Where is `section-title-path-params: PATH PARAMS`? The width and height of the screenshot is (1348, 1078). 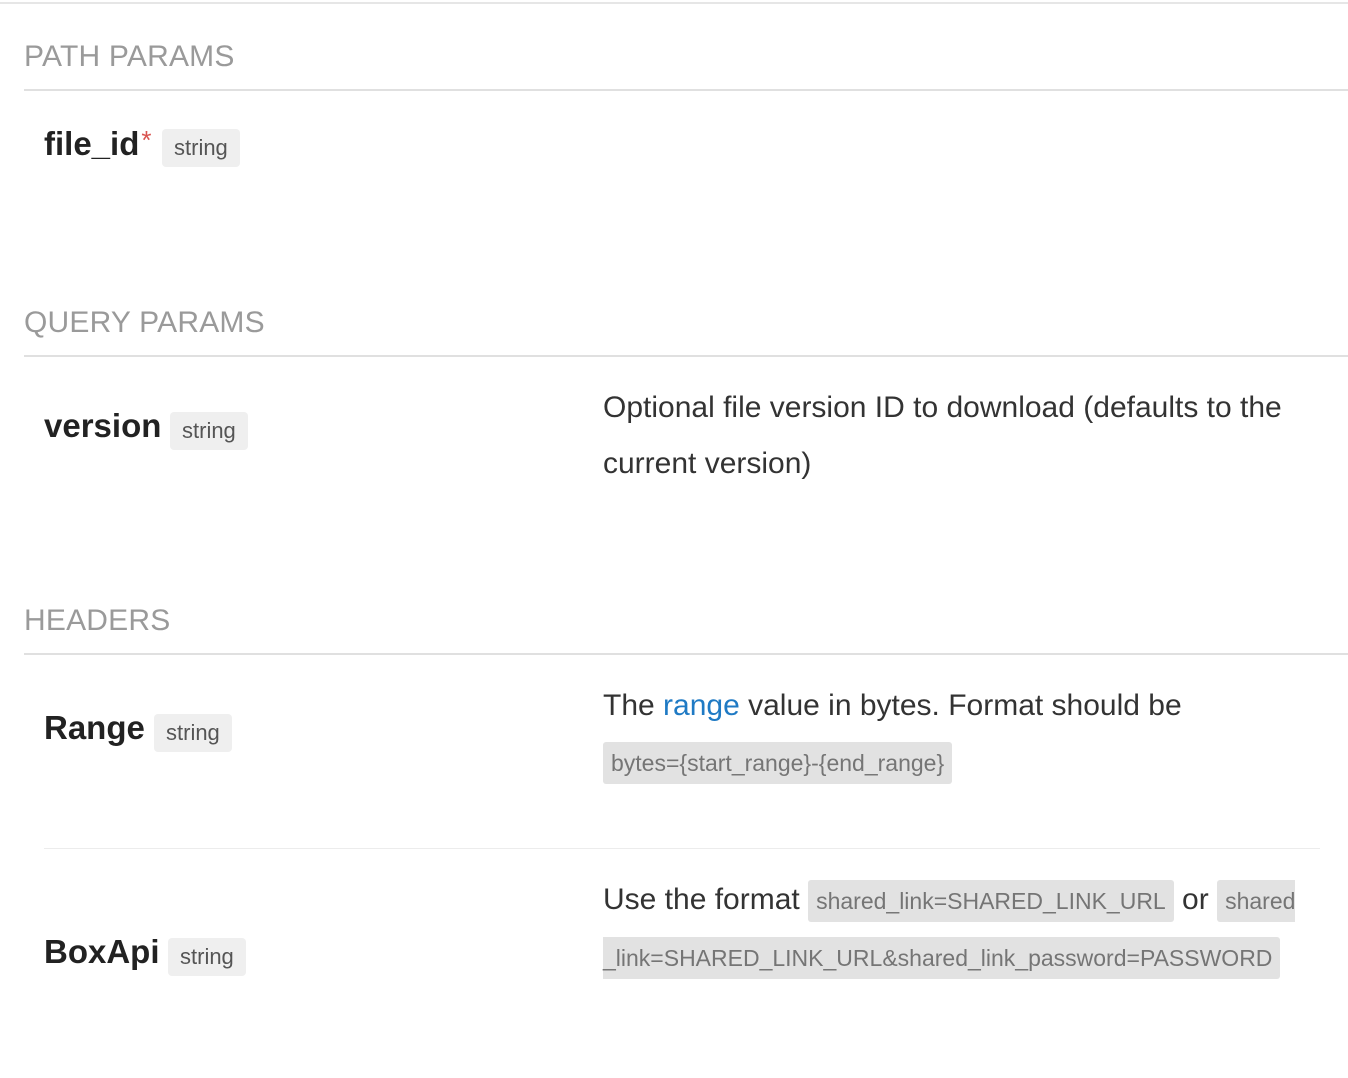
section-title-path-params: PATH PARAMS is located at coordinates (129, 56).